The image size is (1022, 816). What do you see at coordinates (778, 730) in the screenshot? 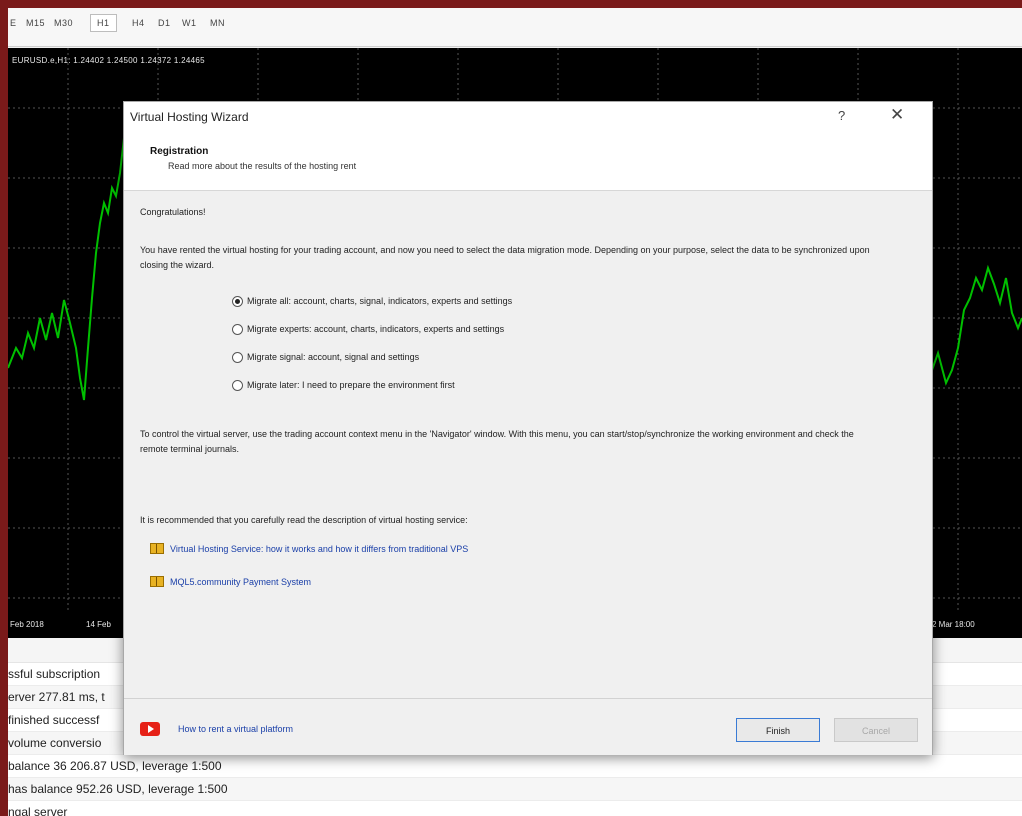
I see `finish-button: Finish` at bounding box center [778, 730].